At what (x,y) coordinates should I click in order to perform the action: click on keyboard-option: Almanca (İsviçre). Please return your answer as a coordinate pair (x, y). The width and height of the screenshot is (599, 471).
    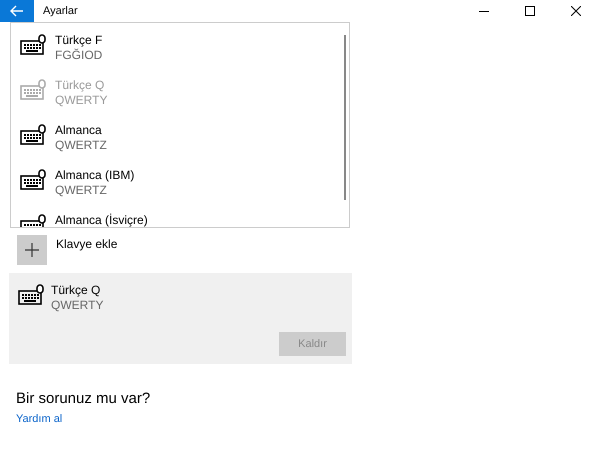
    Looking at the image, I should click on (180, 215).